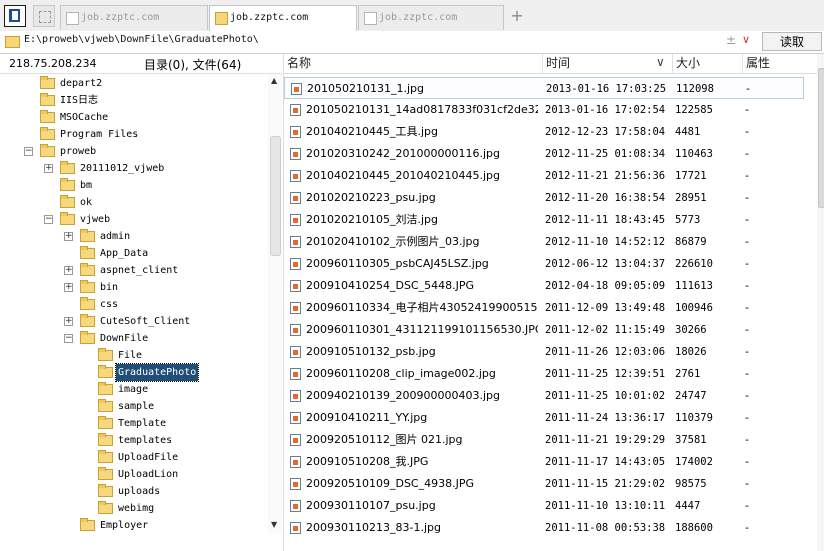  Describe the element at coordinates (134, 440) in the screenshot. I see `tree-item: templates` at that location.